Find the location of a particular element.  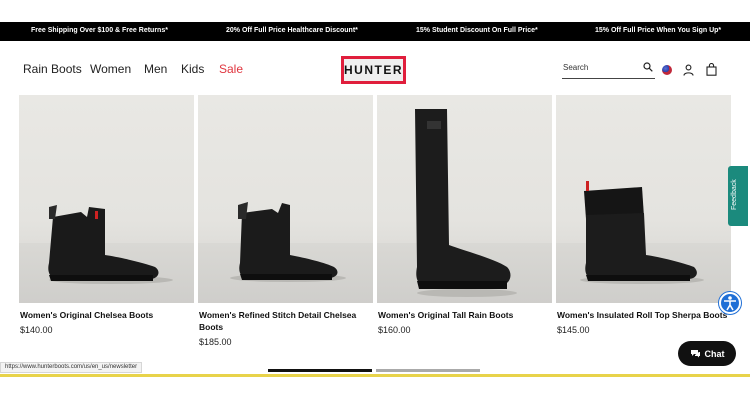

product-name: Women's Insulated Roll Top Sherpa Boots is located at coordinates (643, 315).